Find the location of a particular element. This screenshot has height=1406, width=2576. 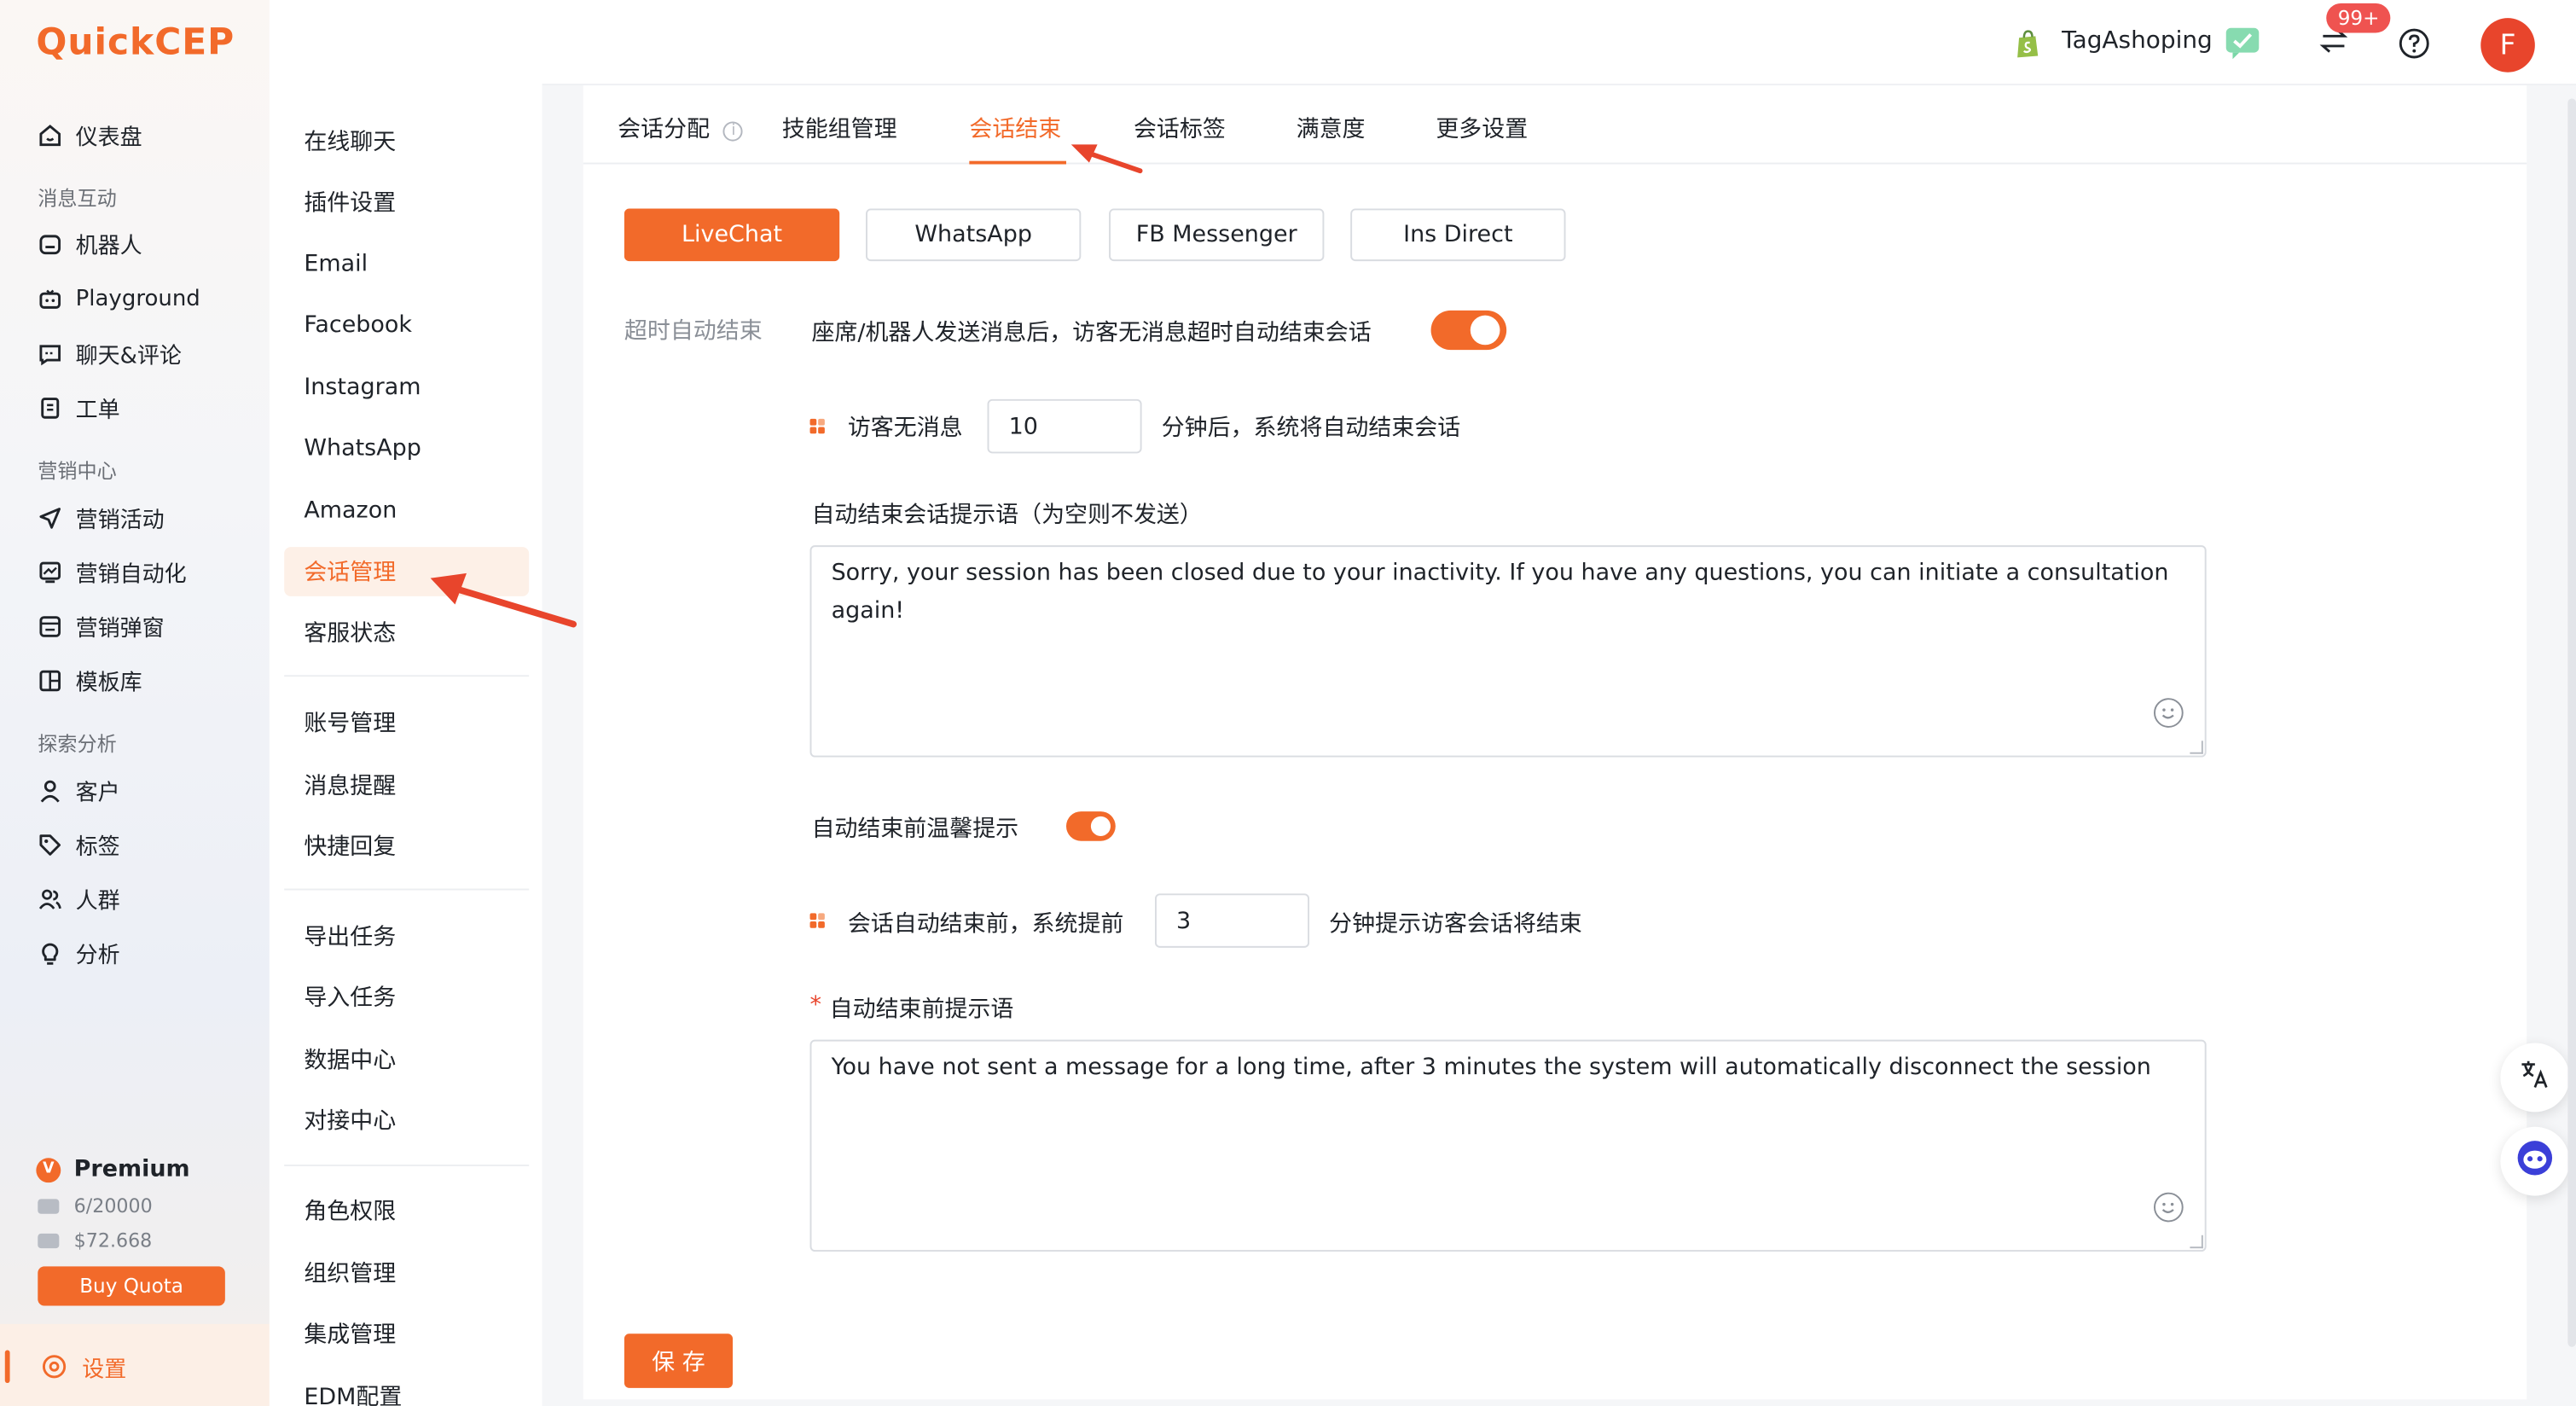

annotation-arrow-subnav is located at coordinates (503, 600).